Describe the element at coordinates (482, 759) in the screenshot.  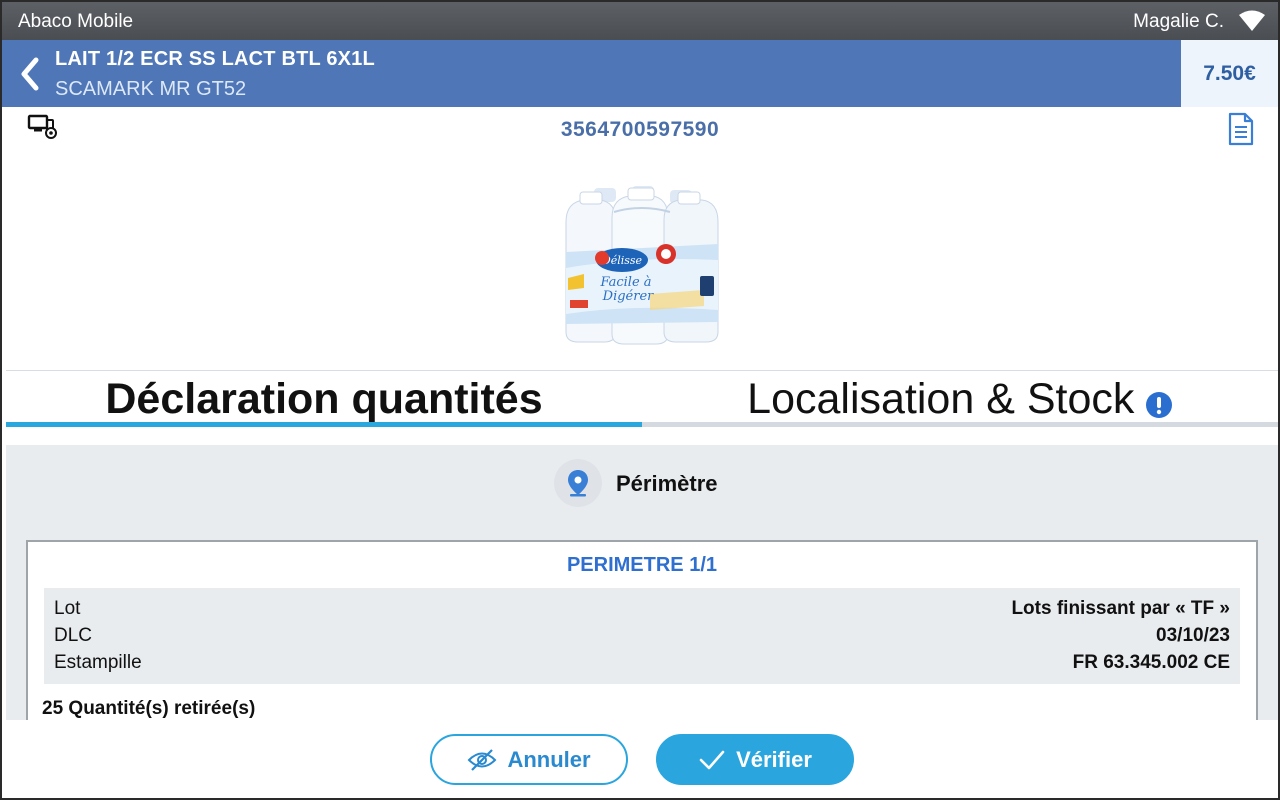
I see `eye-slash-icon` at that location.